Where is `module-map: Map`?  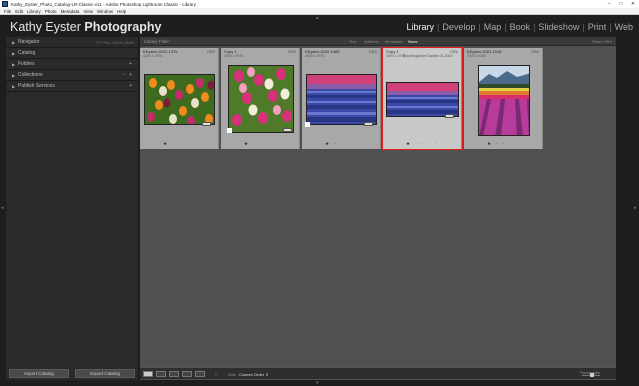 module-map: Map is located at coordinates (493, 27).